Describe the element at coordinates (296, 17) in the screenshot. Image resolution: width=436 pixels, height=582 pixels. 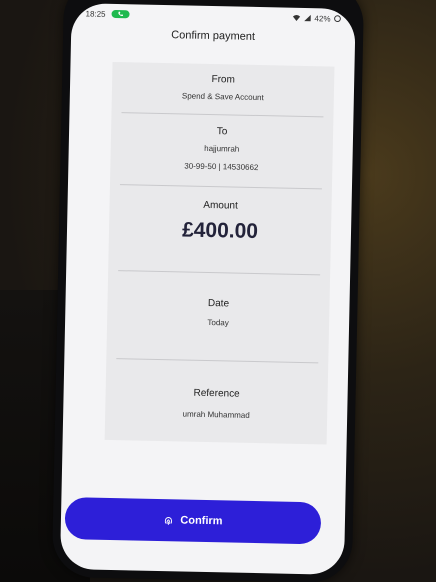
I see `wifi-icon` at that location.